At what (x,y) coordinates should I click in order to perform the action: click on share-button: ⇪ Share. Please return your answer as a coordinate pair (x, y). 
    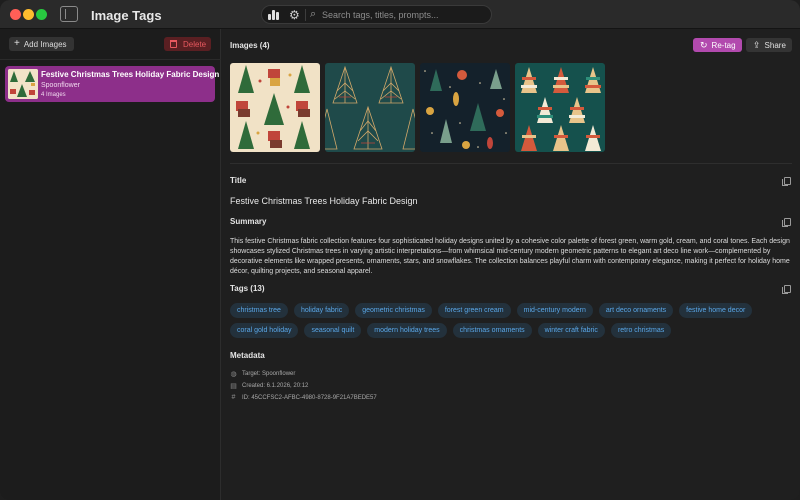
    Looking at the image, I should click on (769, 45).